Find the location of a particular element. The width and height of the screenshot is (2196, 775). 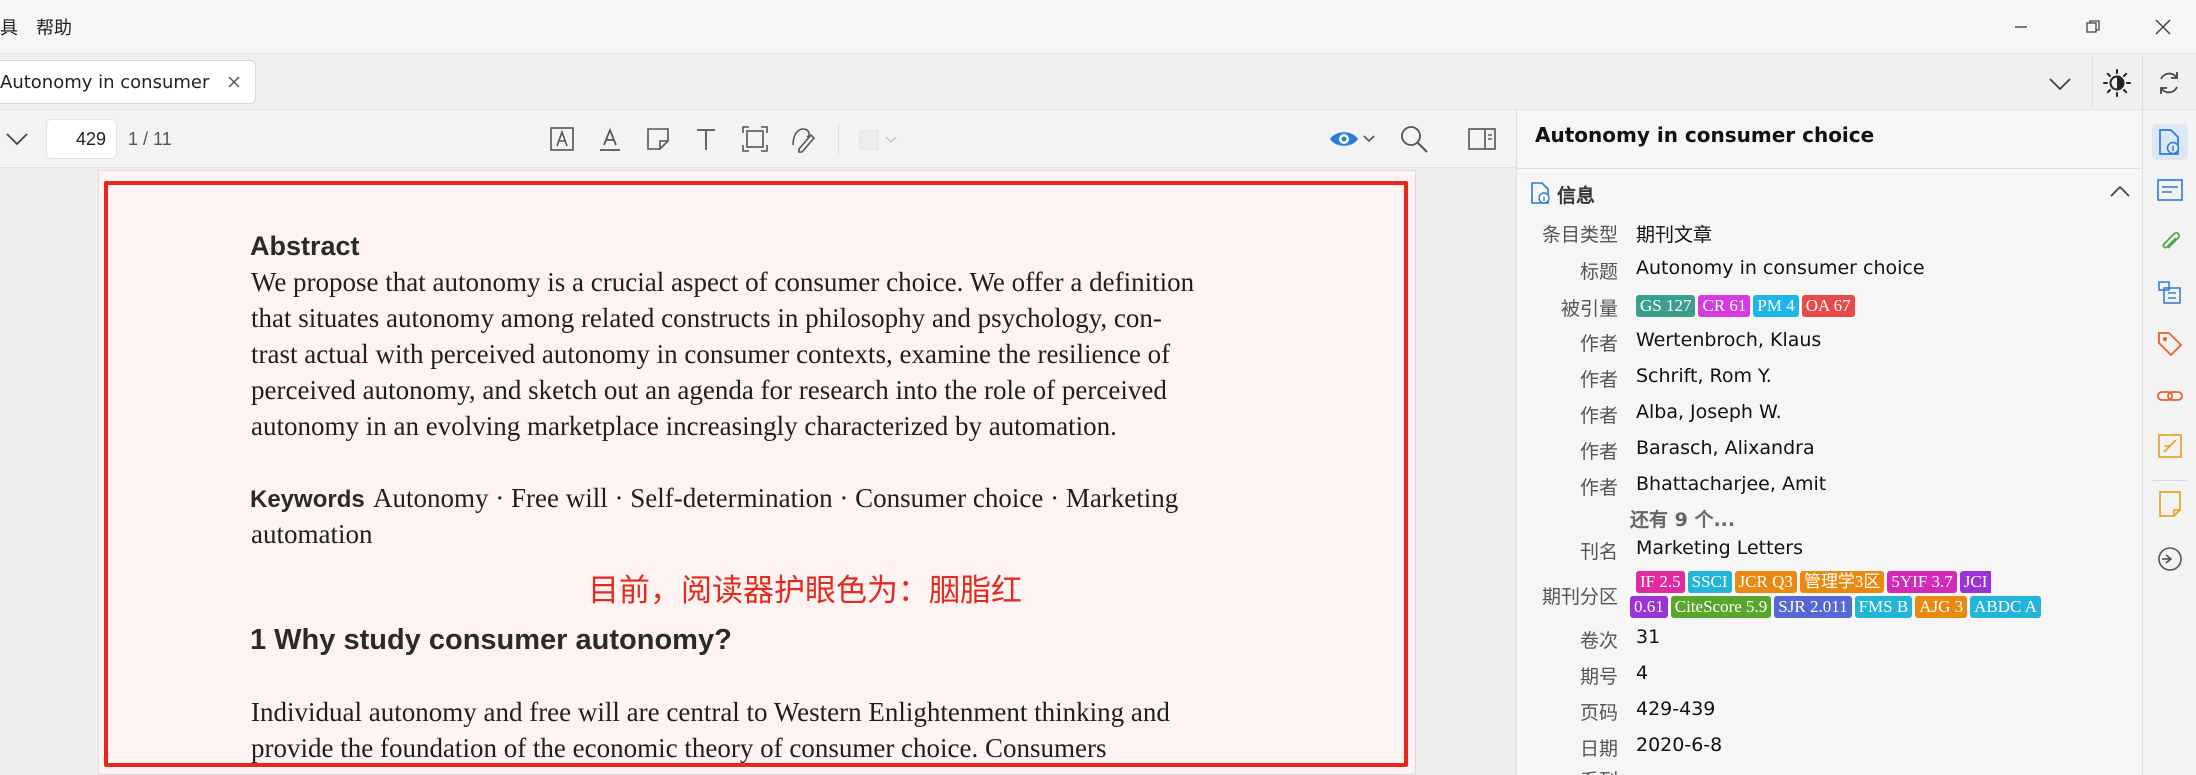

related-icon is located at coordinates (2170, 396).